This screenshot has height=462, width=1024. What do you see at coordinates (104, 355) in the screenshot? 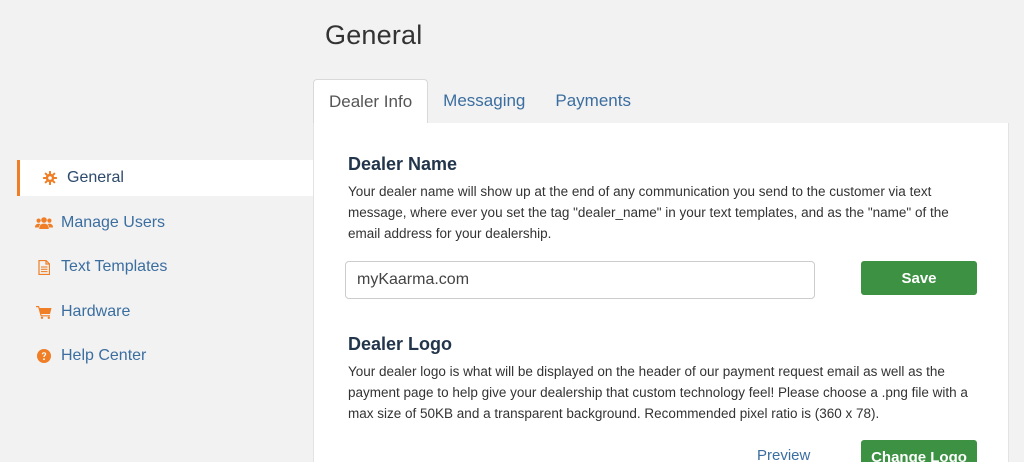
I see `sidebar-item-label: Help Center` at bounding box center [104, 355].